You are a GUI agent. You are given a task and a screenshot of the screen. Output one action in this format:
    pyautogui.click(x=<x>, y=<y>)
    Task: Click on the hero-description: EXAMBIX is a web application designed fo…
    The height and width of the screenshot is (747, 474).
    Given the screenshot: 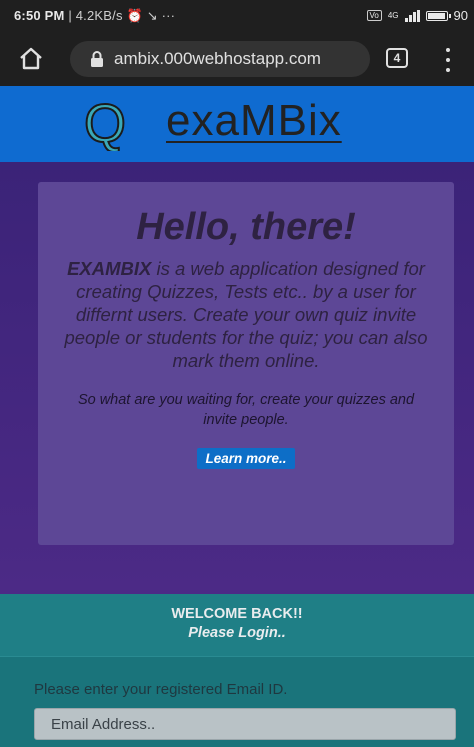 What is the action you would take?
    pyautogui.click(x=246, y=314)
    